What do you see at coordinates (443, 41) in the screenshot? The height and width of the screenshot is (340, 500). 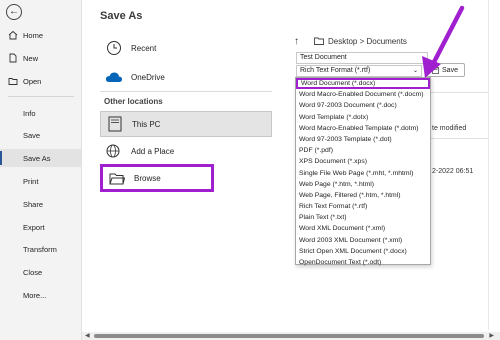 I see `annotation-arrow-icon` at bounding box center [443, 41].